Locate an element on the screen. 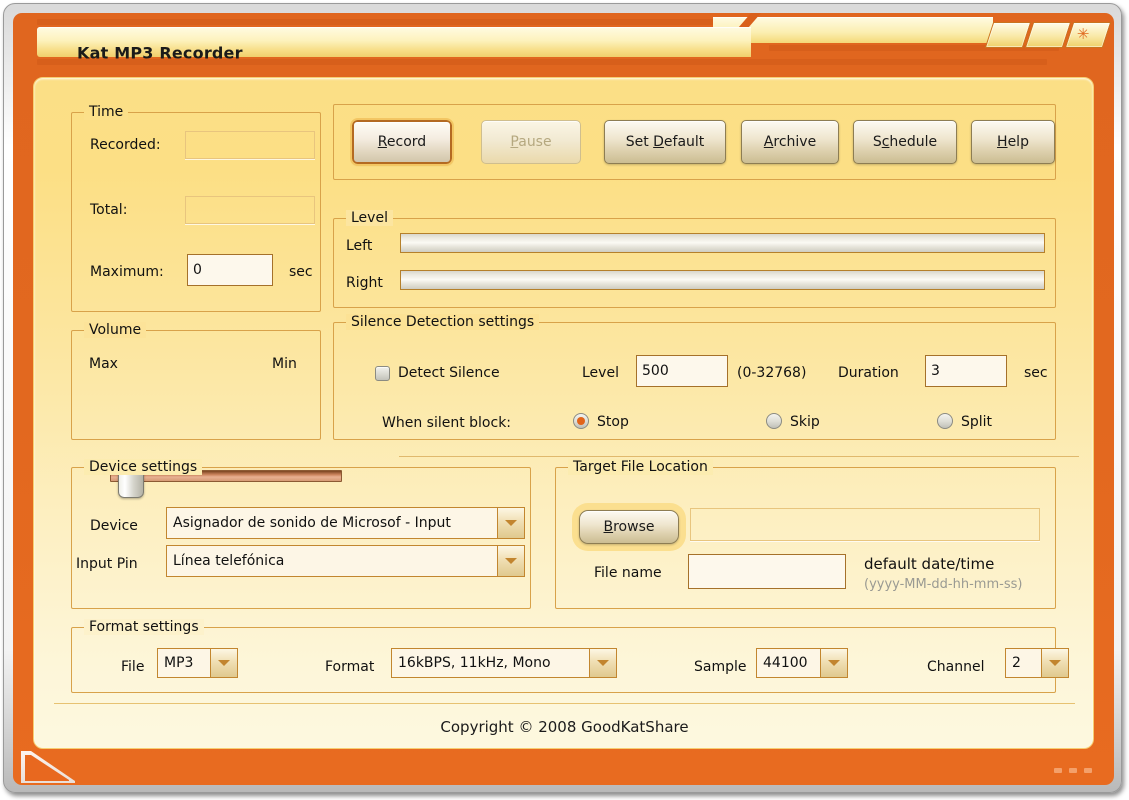 The width and height of the screenshot is (1129, 800). record-button: Record is located at coordinates (402, 142).